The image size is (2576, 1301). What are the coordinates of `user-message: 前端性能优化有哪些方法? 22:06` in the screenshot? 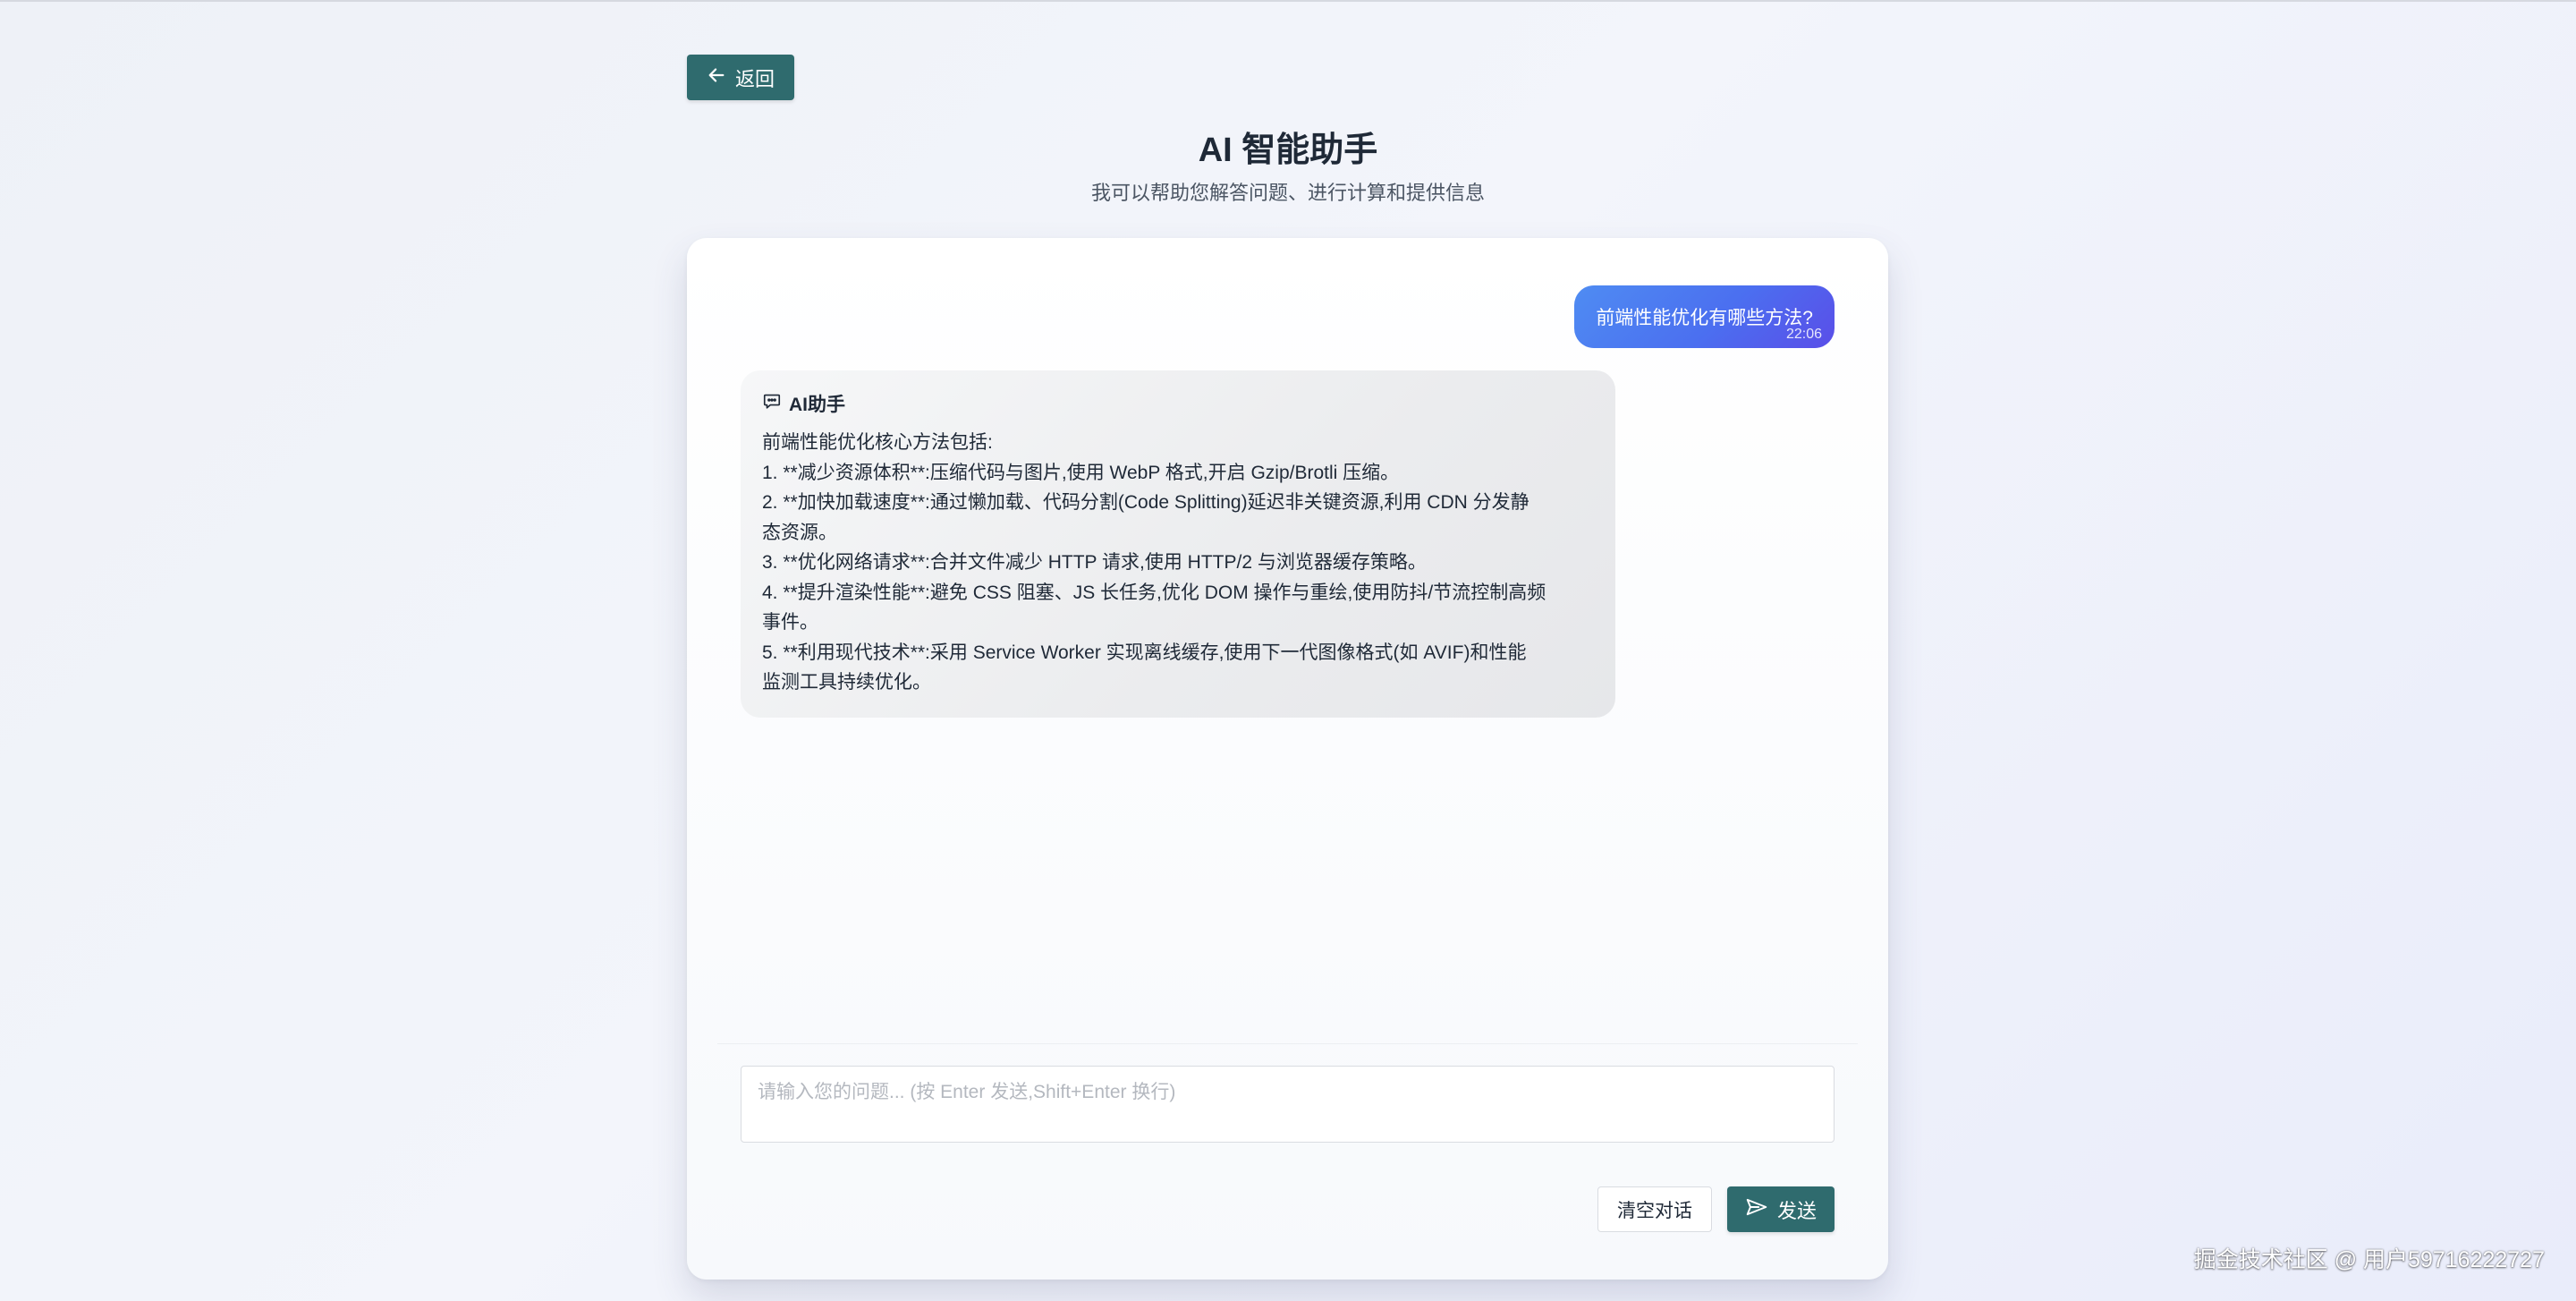 It's located at (1704, 316).